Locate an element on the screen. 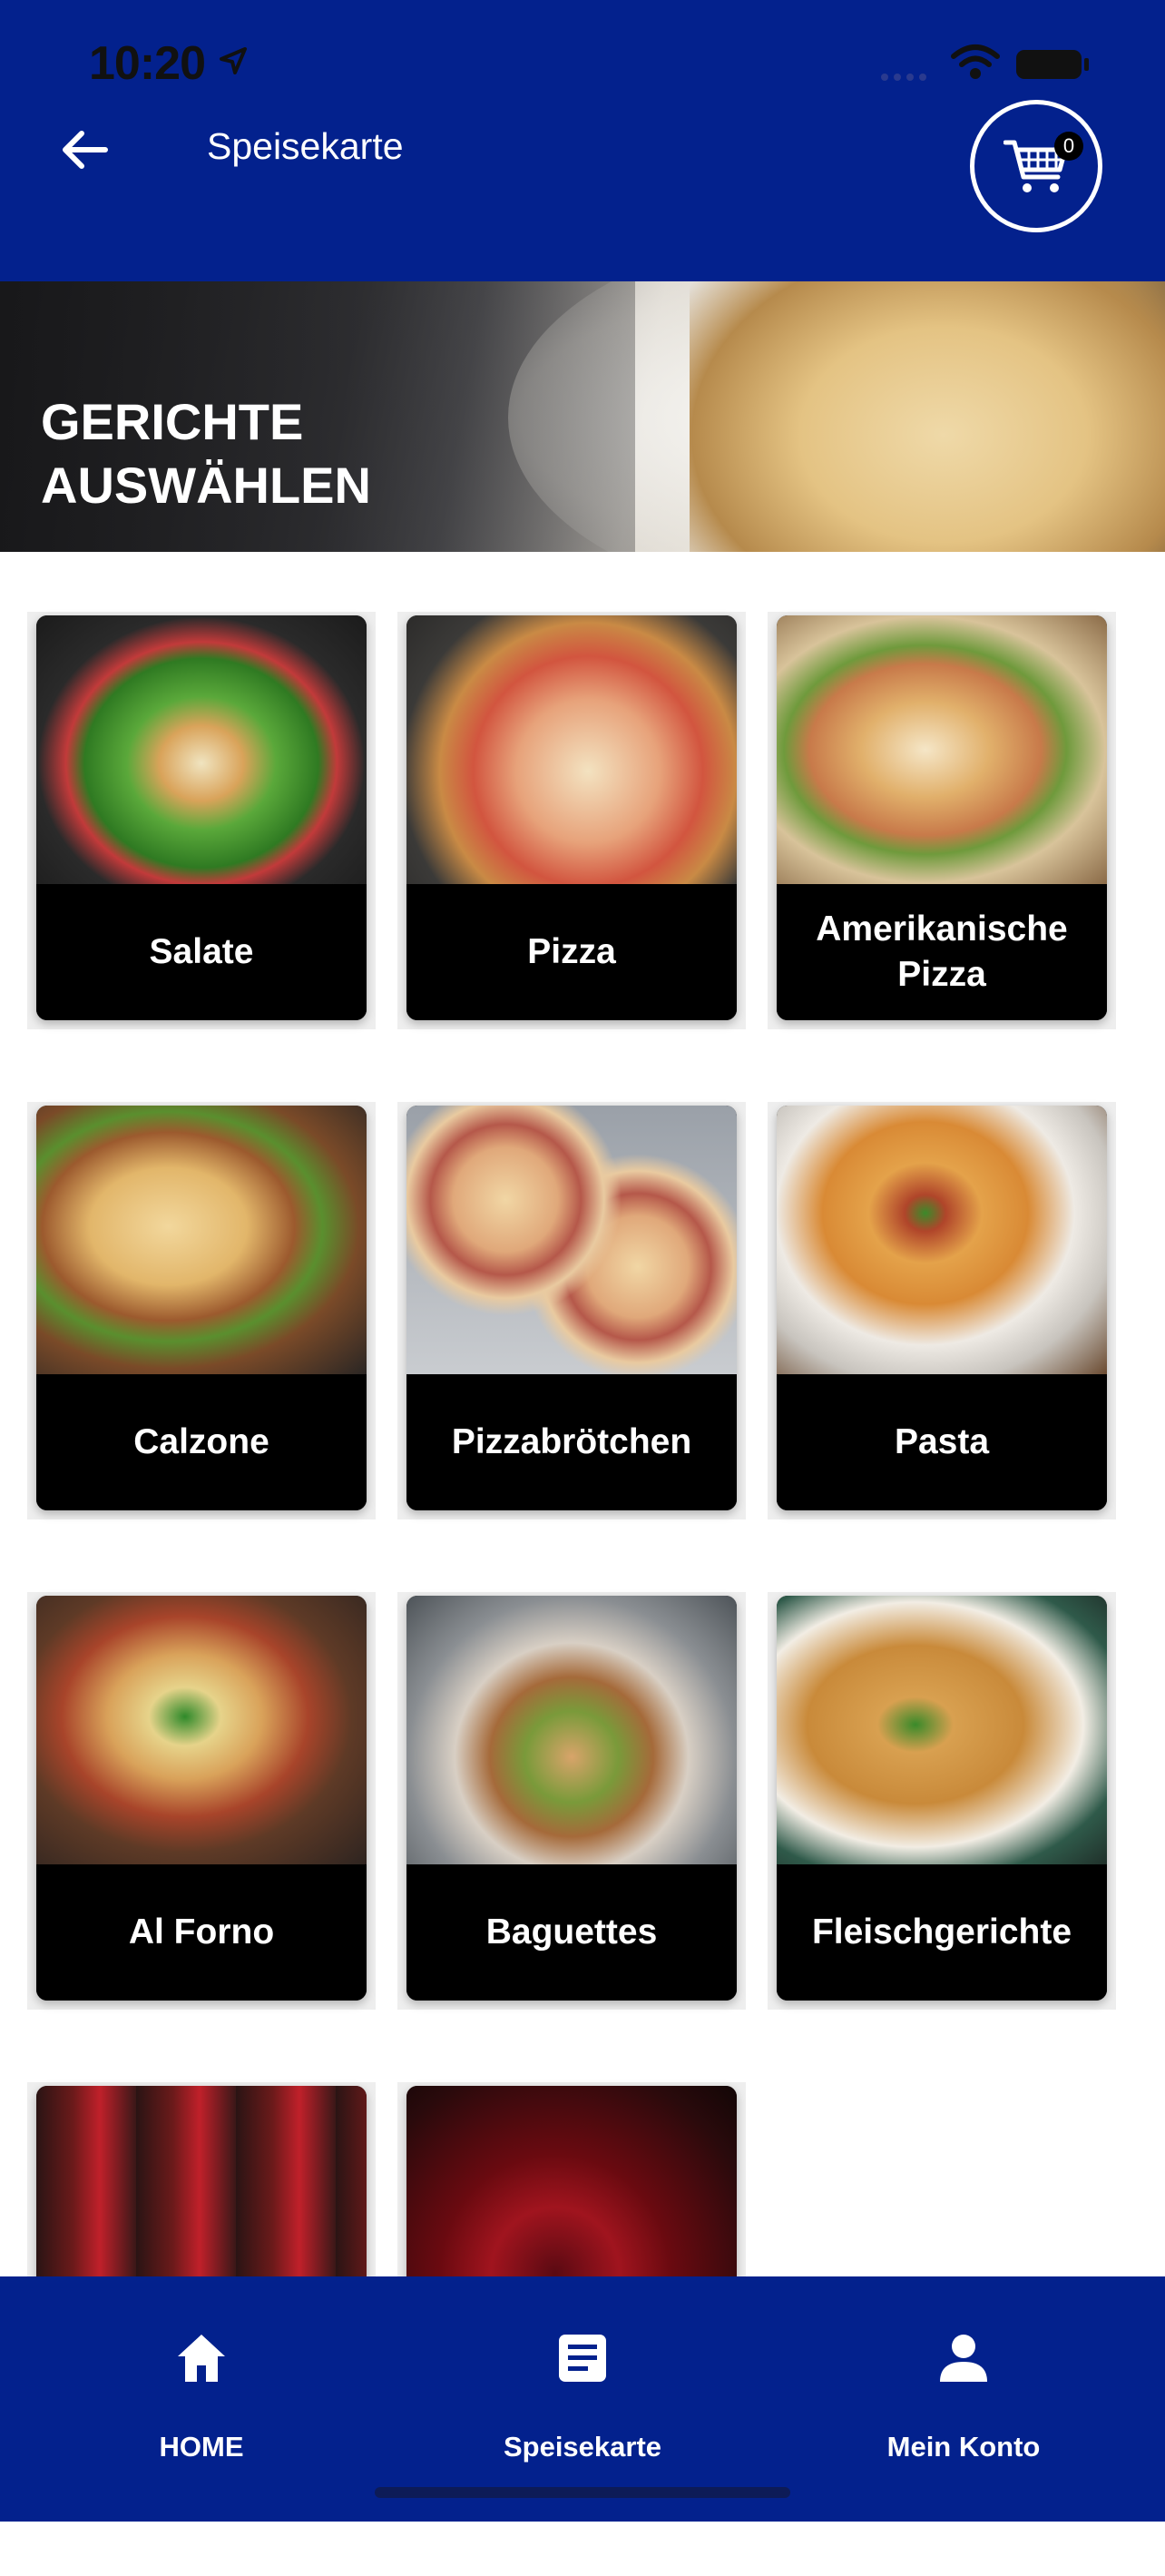  home-indicator is located at coordinates (582, 2492).